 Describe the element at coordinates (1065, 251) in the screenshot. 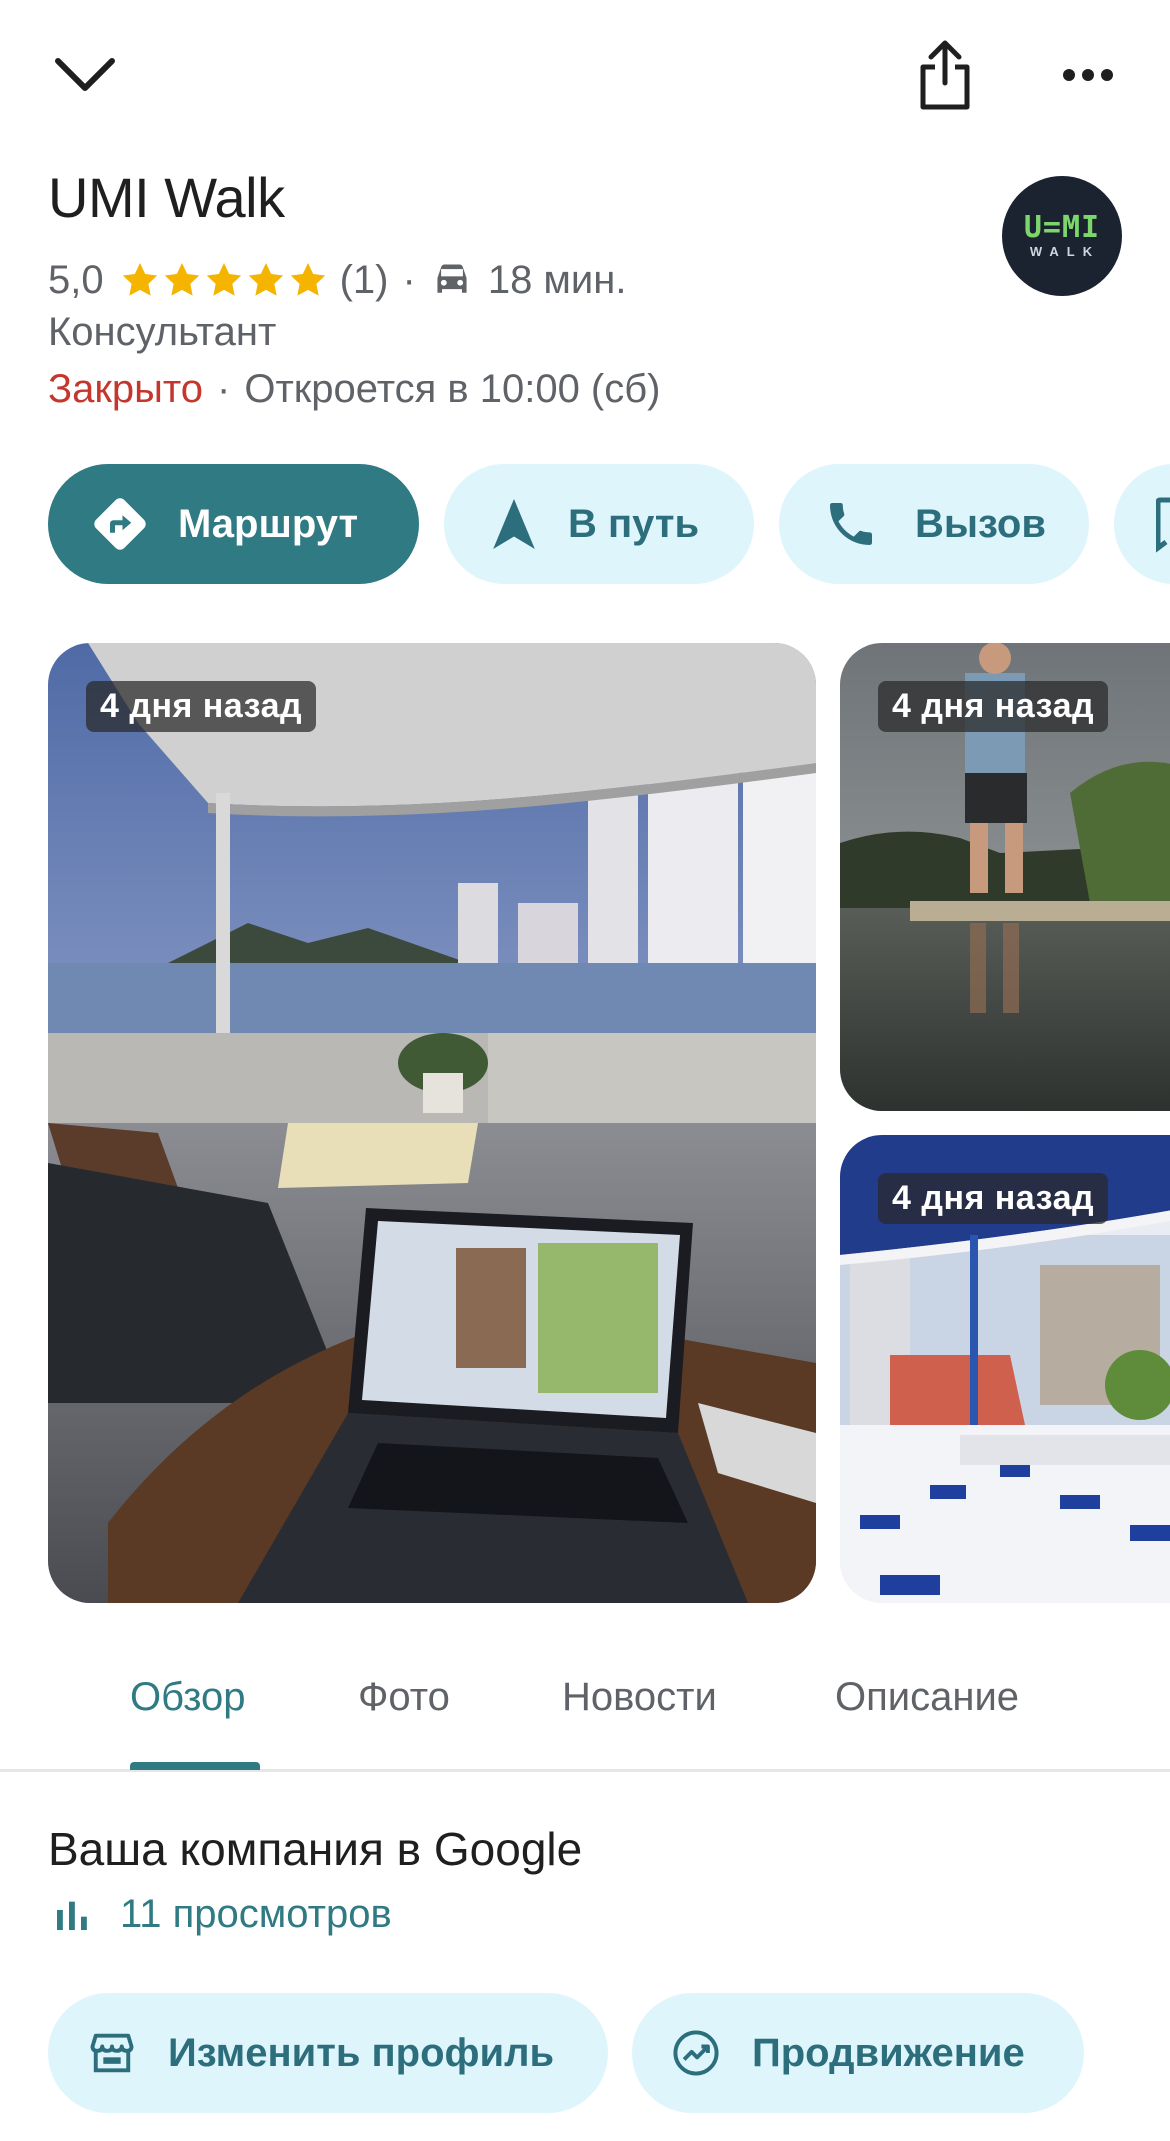

I see `logo-text-bottom: WALK` at that location.